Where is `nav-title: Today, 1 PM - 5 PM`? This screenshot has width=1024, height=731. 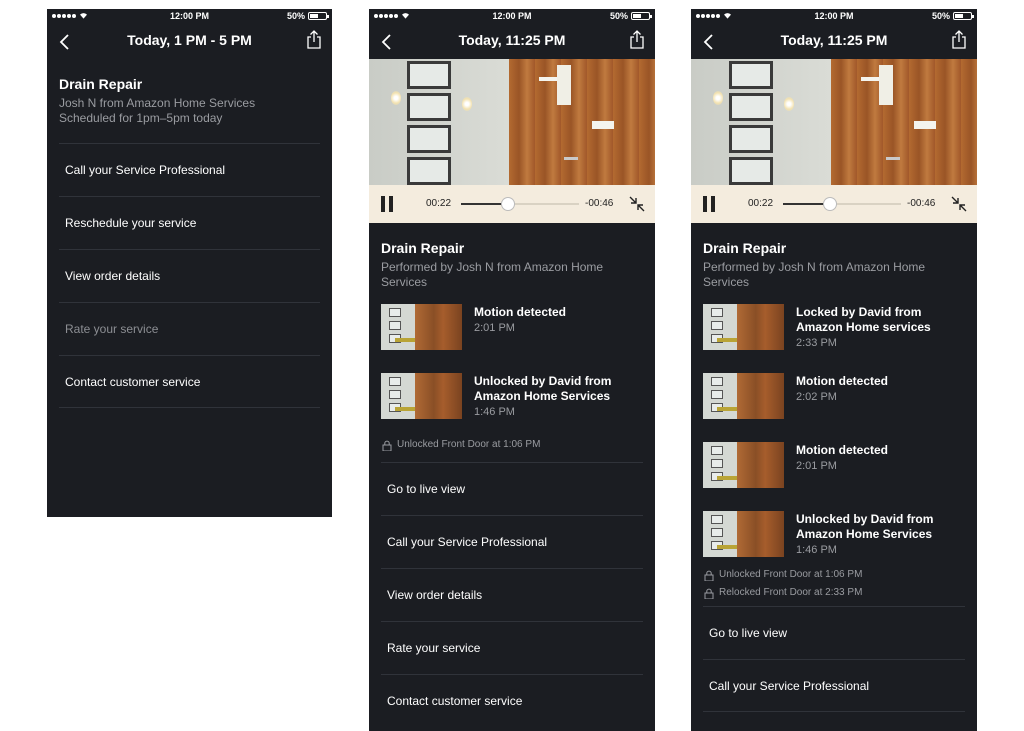 nav-title: Today, 1 PM - 5 PM is located at coordinates (189, 40).